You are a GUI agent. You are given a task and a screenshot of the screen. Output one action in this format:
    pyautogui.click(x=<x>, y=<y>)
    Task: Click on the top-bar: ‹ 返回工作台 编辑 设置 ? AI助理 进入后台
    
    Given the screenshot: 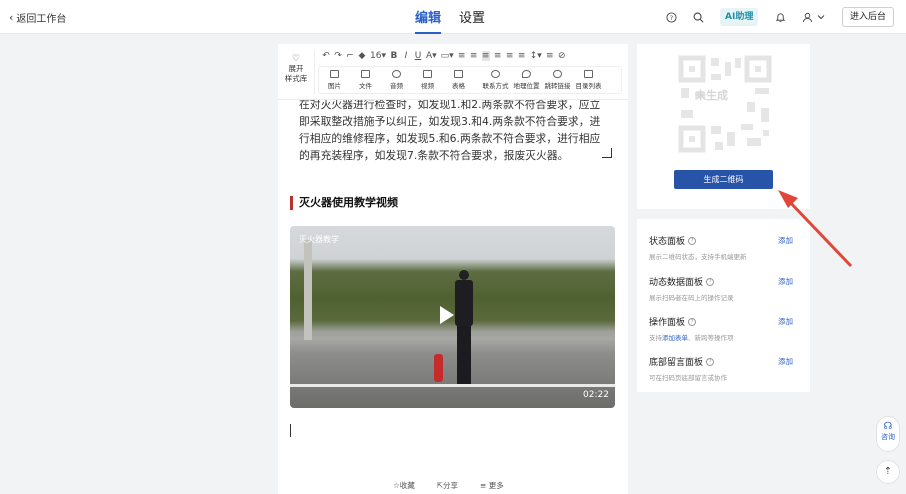 What is the action you would take?
    pyautogui.click(x=453, y=17)
    